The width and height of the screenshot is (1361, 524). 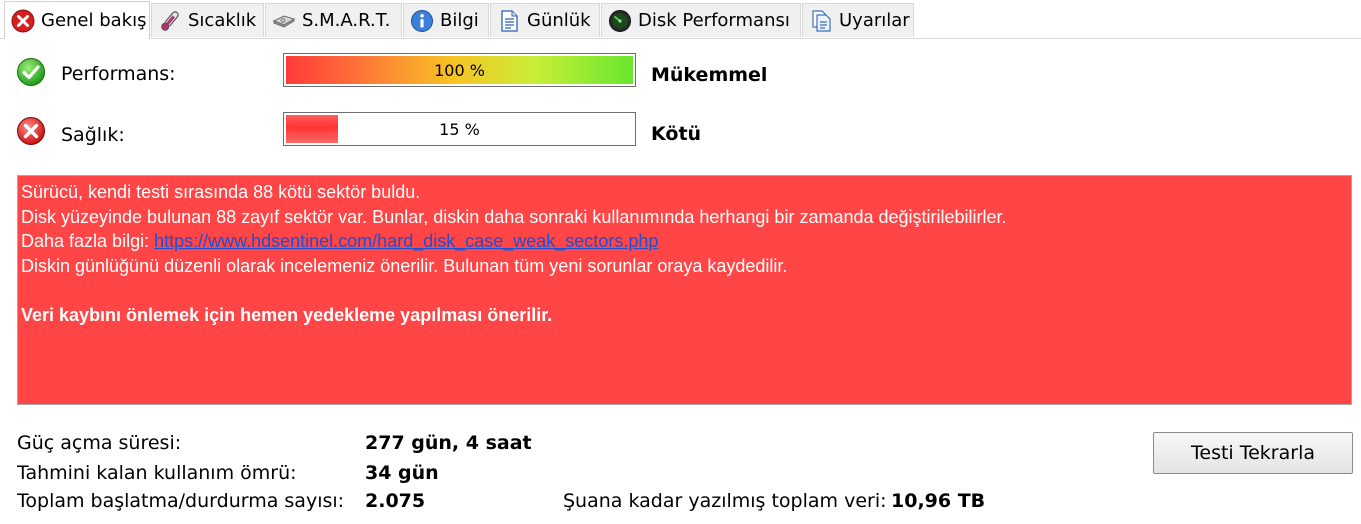 I want to click on power-on-label: Güç açma süresi:, so click(x=99, y=443).